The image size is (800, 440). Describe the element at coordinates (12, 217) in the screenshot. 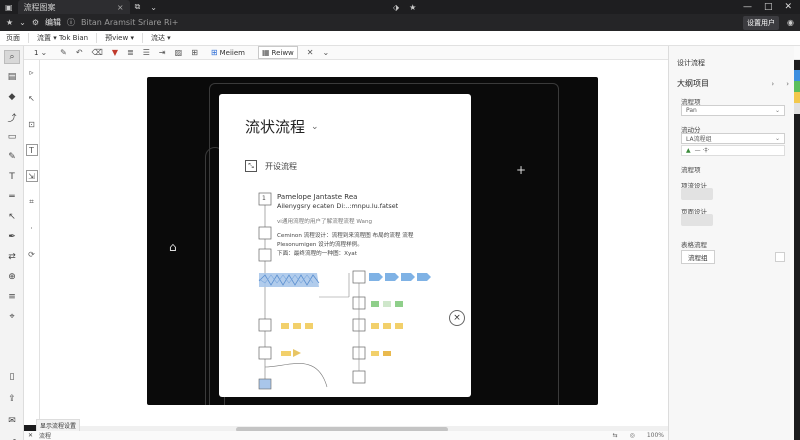

I see `pointer-icon: ↖` at that location.